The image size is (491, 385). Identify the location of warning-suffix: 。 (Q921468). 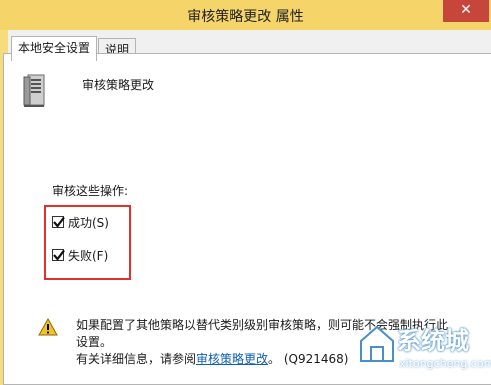
(308, 359).